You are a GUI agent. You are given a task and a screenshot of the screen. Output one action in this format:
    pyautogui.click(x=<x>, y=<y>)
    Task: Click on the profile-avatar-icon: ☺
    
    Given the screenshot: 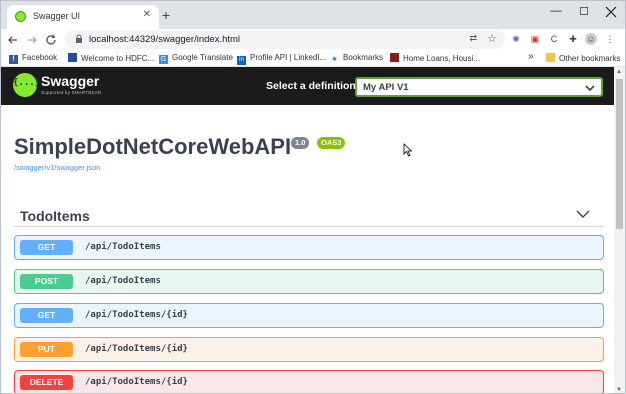 What is the action you would take?
    pyautogui.click(x=591, y=39)
    